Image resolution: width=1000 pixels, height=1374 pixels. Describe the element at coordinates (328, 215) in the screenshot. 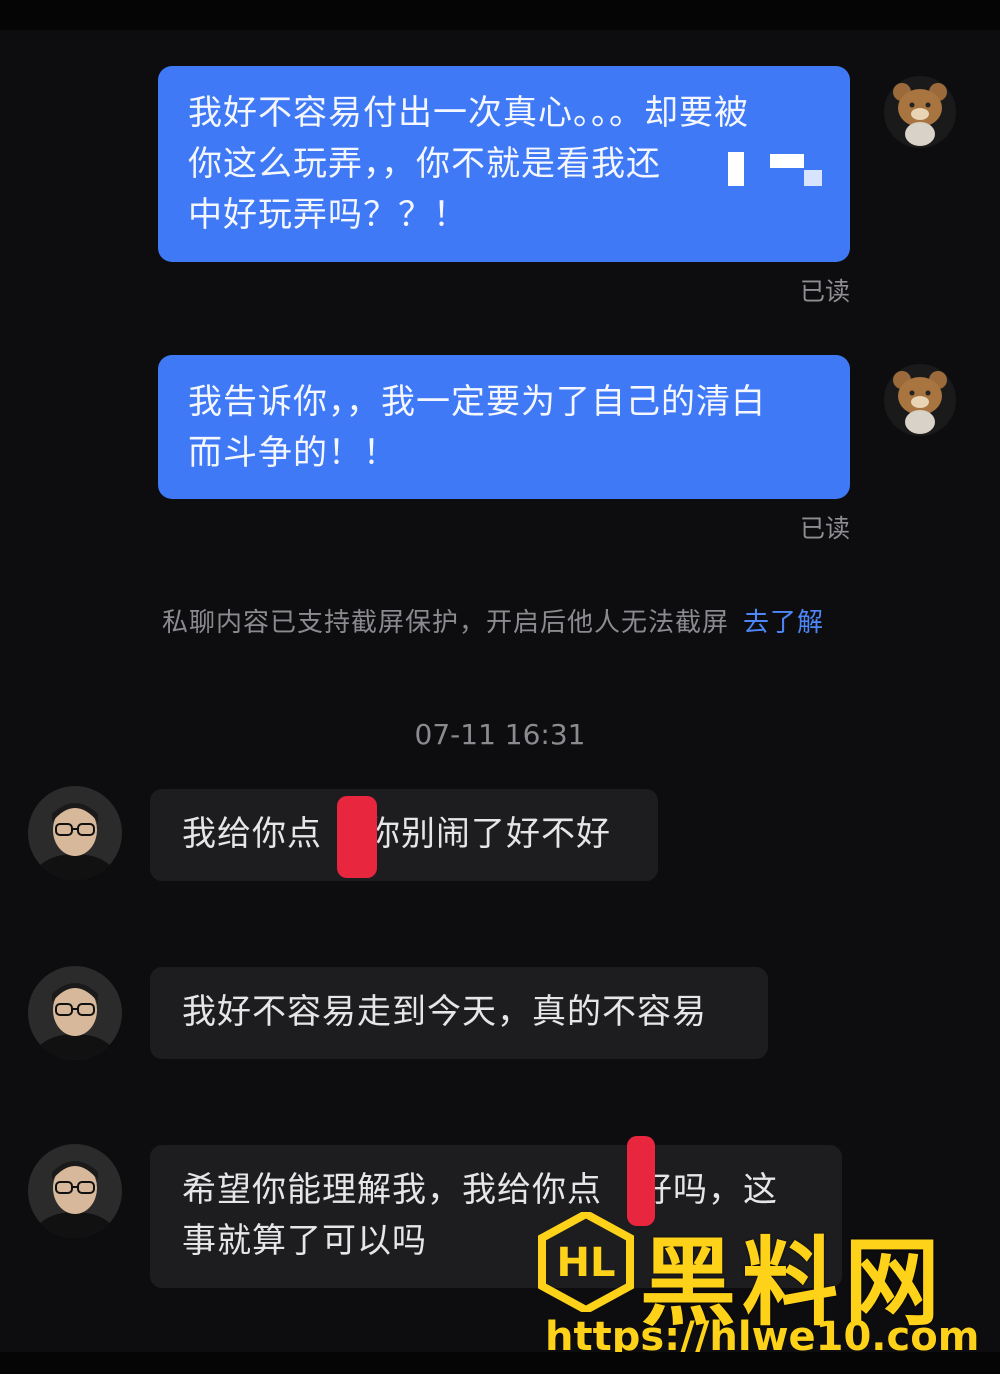

I see `message-line: 中好玩弄吗？？！` at that location.